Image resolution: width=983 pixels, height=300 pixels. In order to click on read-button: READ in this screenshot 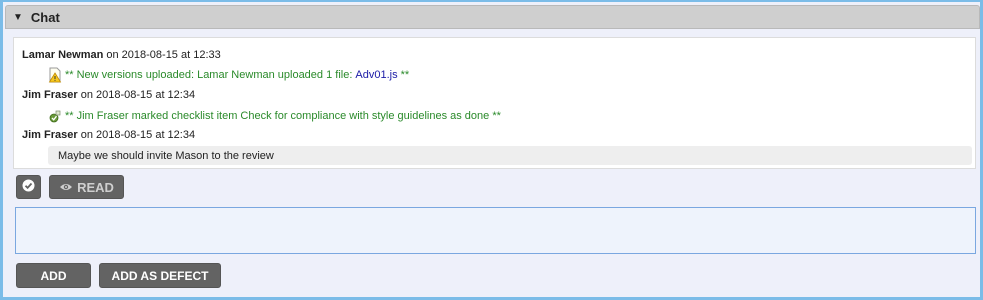, I will do `click(86, 187)`.